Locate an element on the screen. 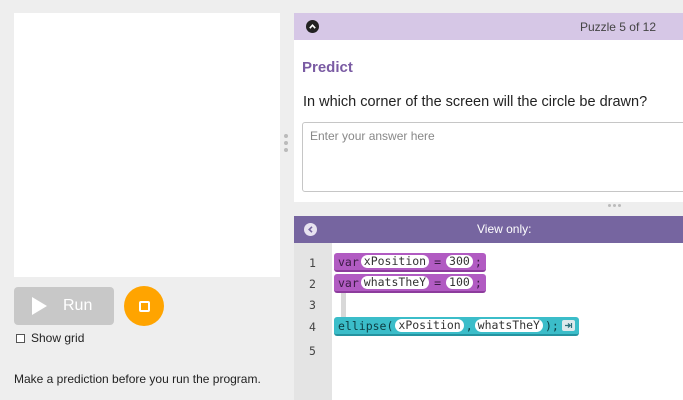  show-grid-toggle: Show grid is located at coordinates (50, 338).